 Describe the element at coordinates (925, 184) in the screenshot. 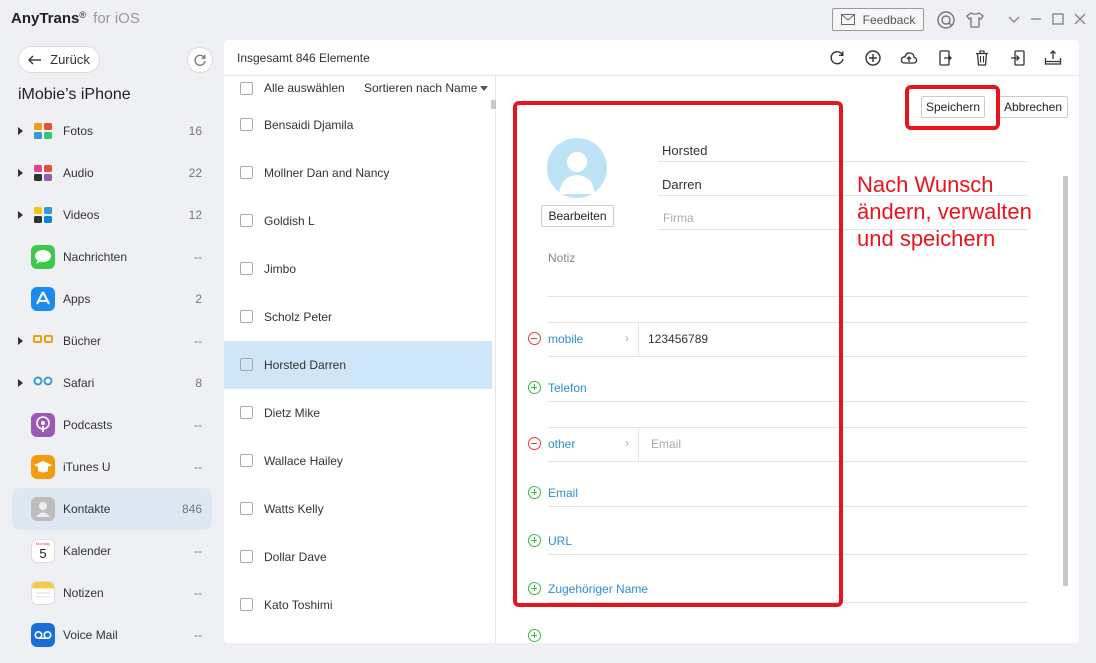

I see `annotation-line: Nach Wunsch` at that location.